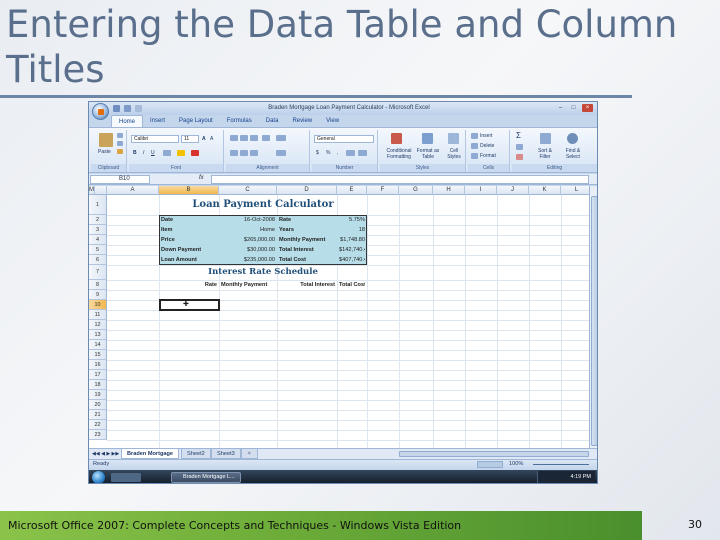  What do you see at coordinates (98, 230) in the screenshot?
I see `row-header-3: 3` at bounding box center [98, 230].